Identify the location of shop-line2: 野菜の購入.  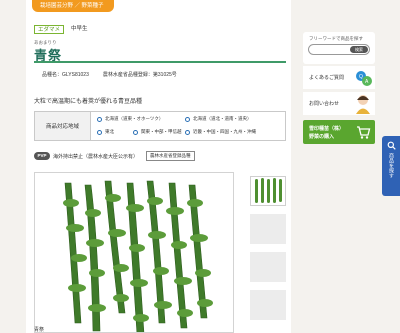
(322, 137).